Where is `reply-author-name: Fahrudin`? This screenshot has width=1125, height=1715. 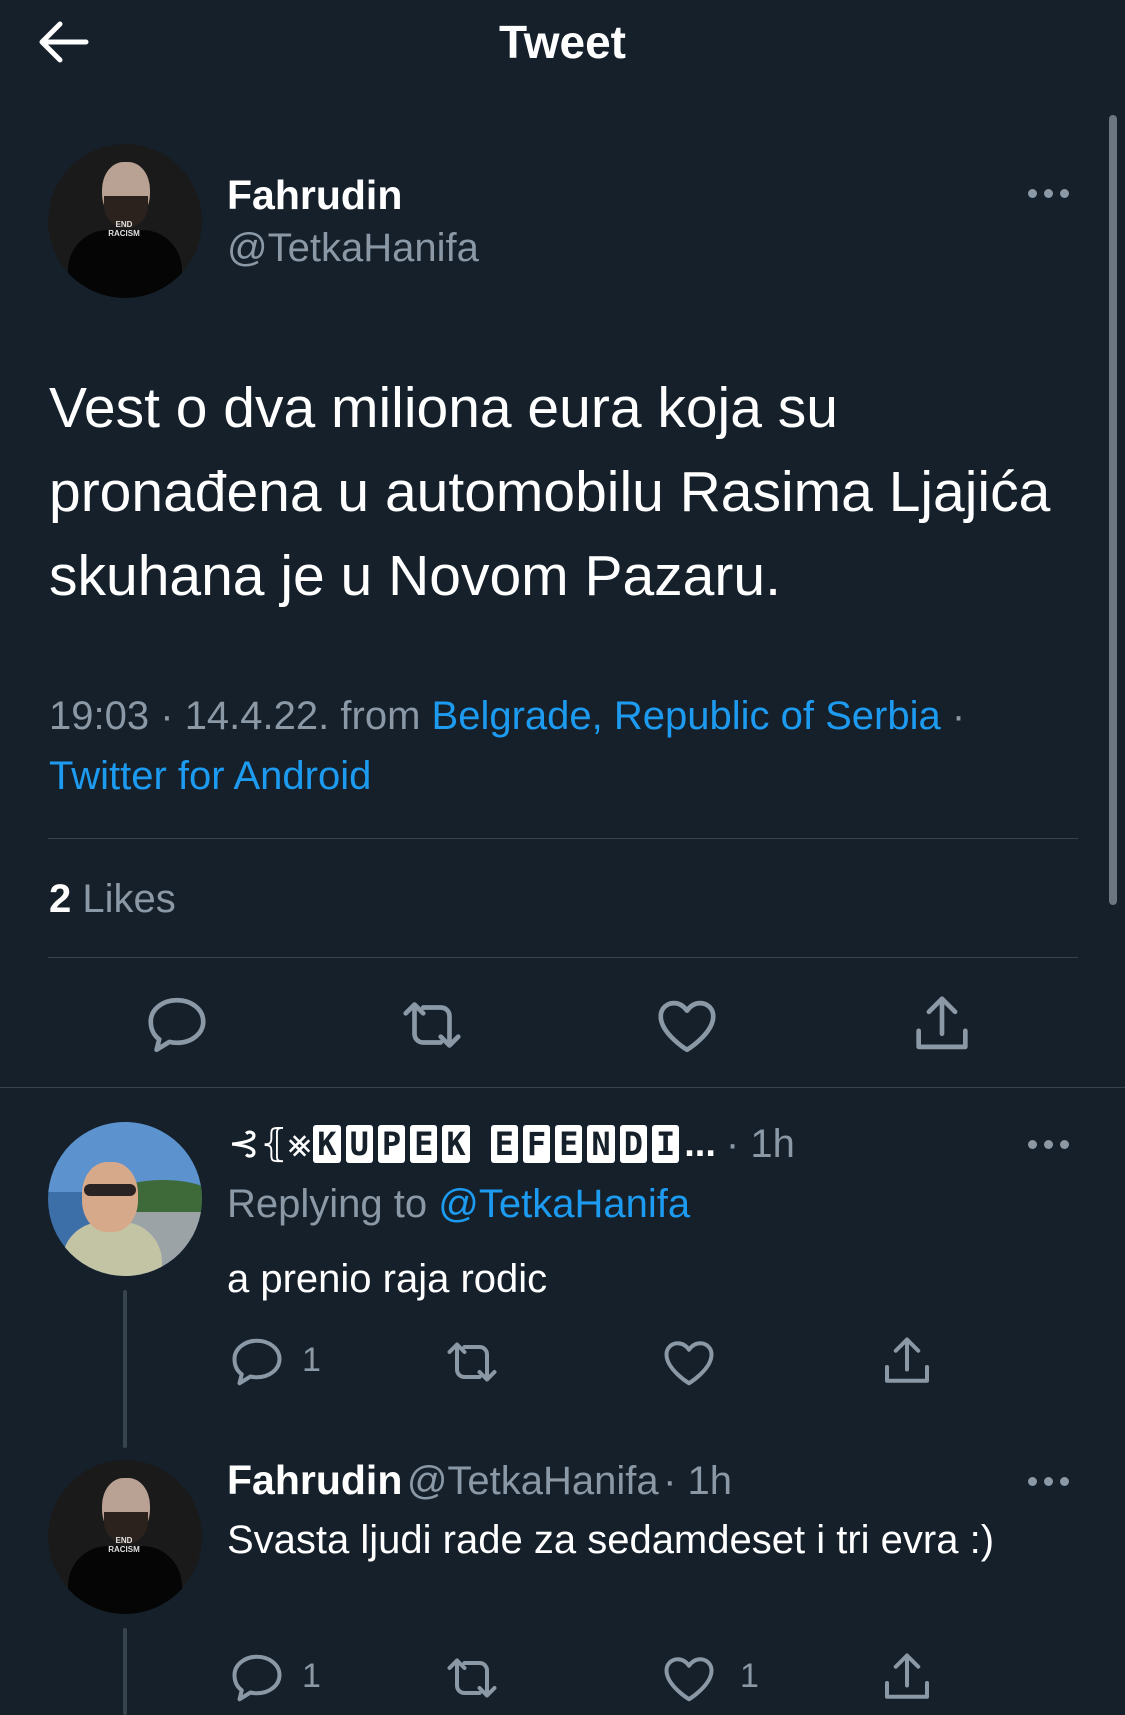 reply-author-name: Fahrudin is located at coordinates (314, 1480).